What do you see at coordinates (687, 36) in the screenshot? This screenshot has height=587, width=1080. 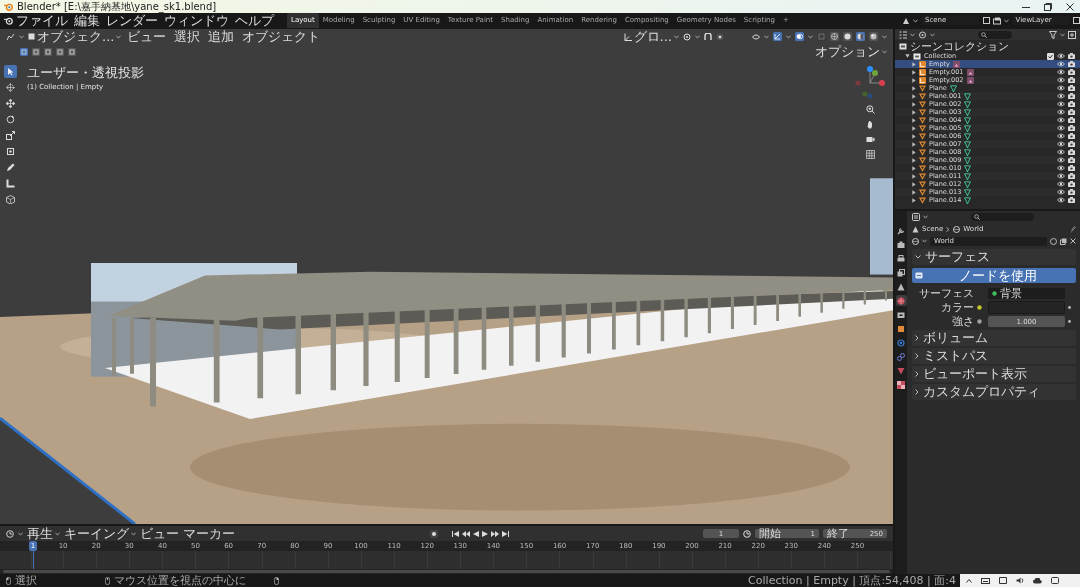 I see `pivot-icon` at bounding box center [687, 36].